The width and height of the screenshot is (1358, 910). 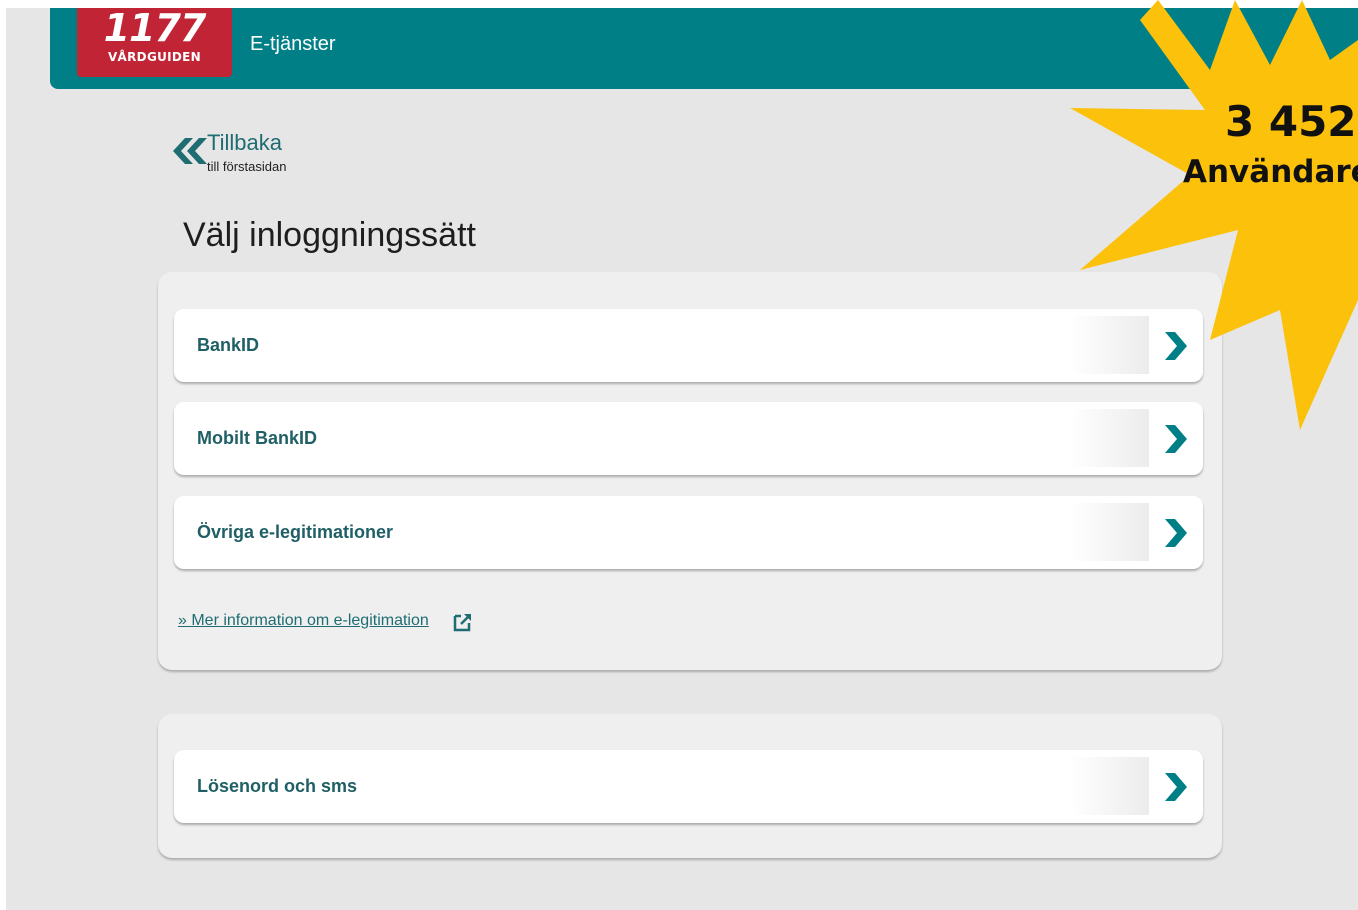 I want to click on login-option-losenord-och-sms: Lösenord och sms, so click(x=688, y=786).